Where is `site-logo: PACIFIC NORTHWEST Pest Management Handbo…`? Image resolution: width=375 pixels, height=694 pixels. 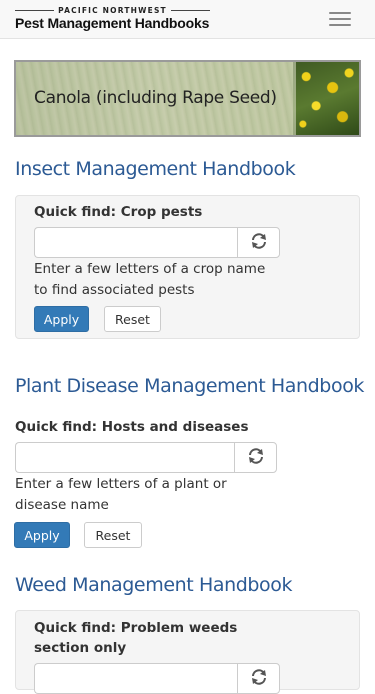 site-logo: PACIFIC NORTHWEST Pest Management Handbo… is located at coordinates (113, 19).